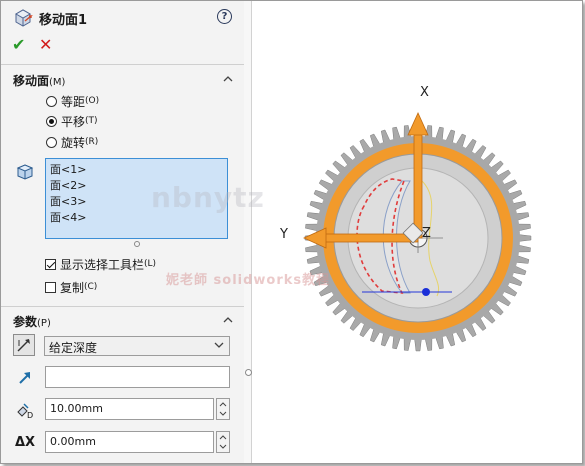 The width and height of the screenshot is (585, 466). Describe the element at coordinates (228, 79) in the screenshot. I see `collapse-move-face-icon` at that location.